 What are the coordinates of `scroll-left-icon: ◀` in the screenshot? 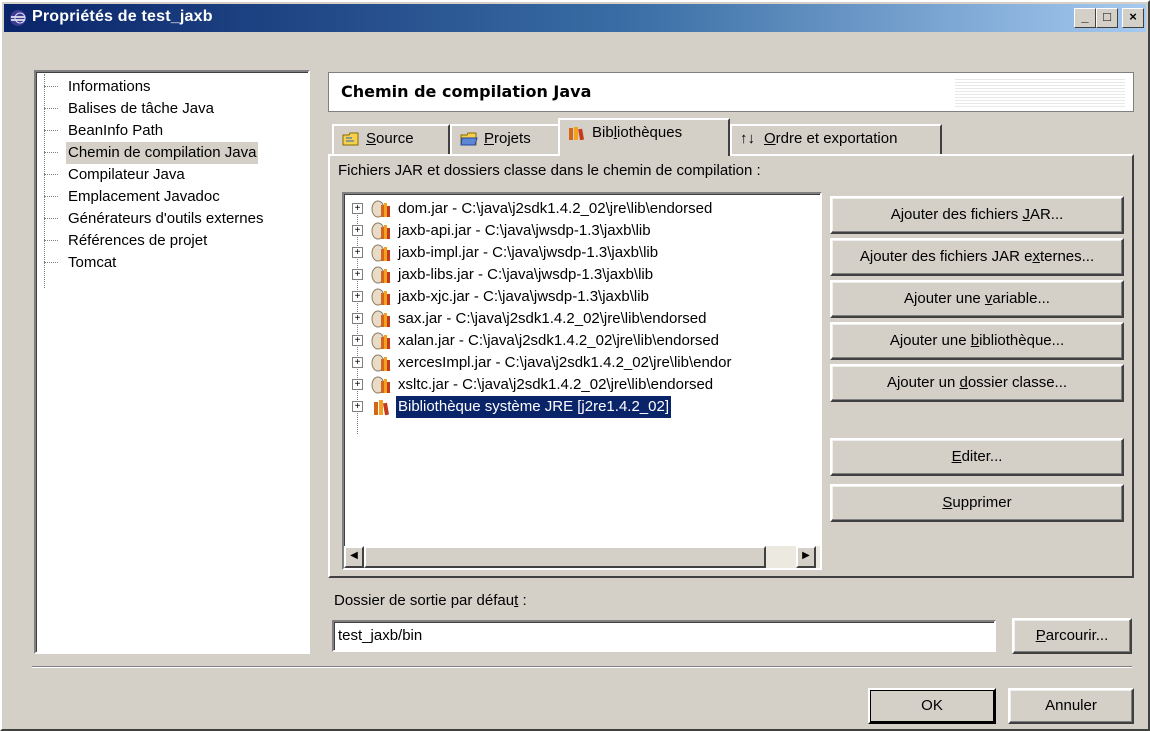 It's located at (354, 557).